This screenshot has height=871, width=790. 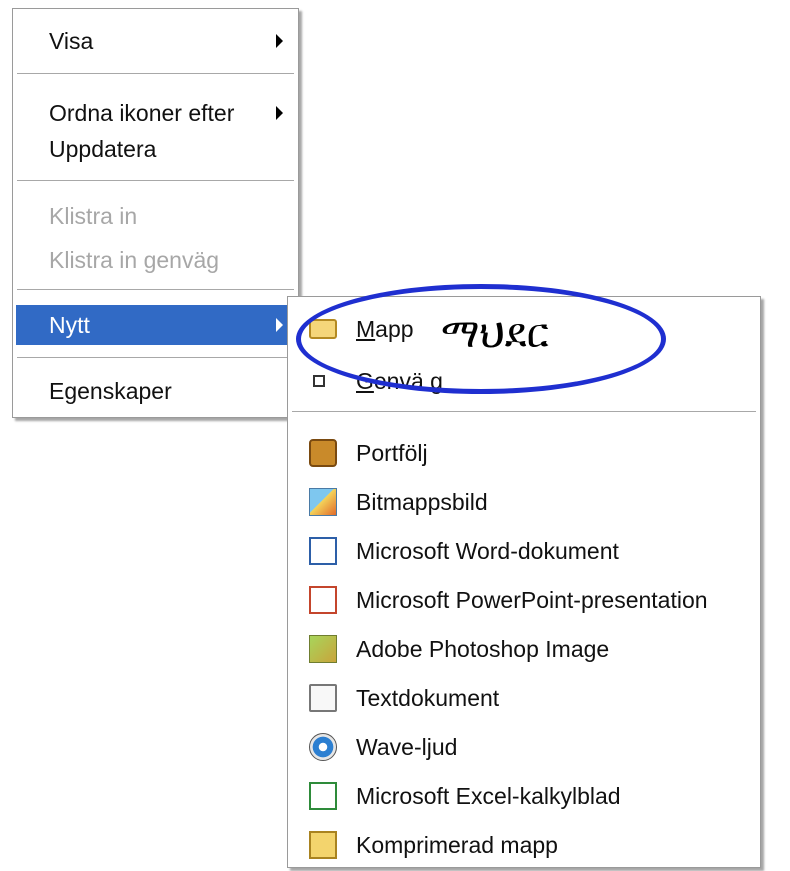 I want to click on submenu-item-label: Portfölj, so click(x=392, y=452).